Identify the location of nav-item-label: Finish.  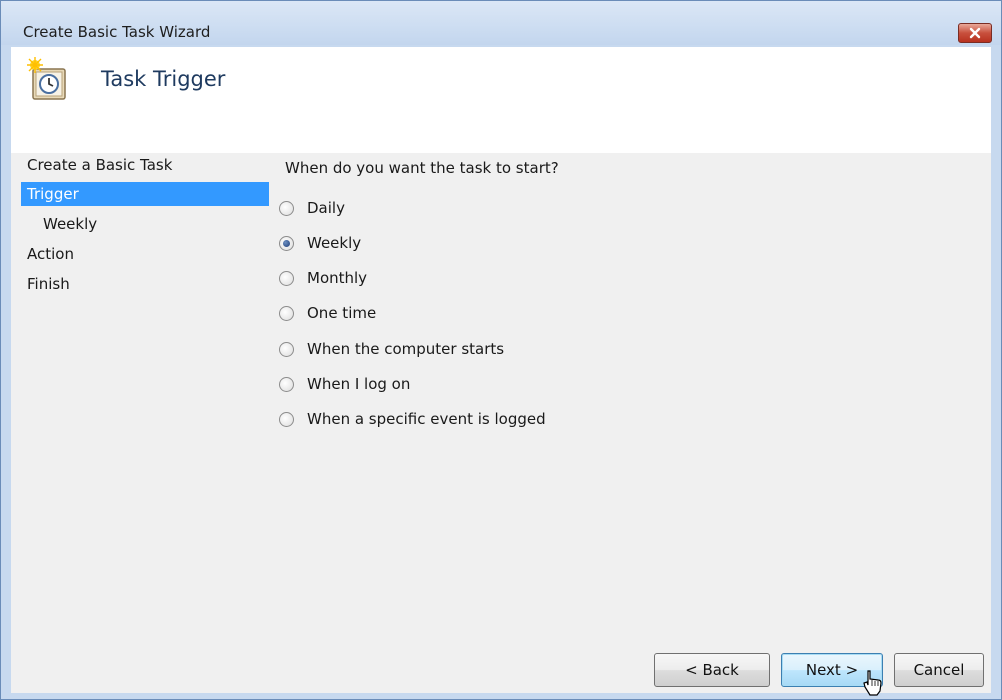
(48, 284).